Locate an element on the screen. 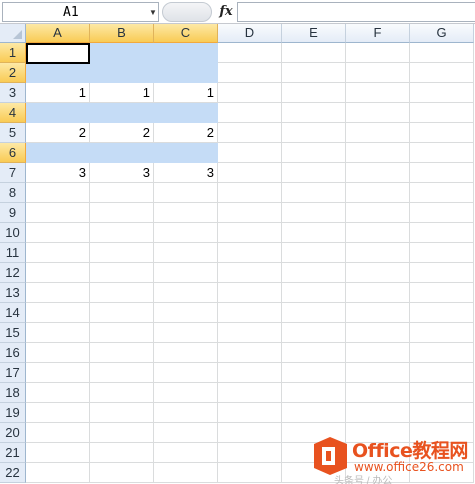 The image size is (475, 484). select-all-button is located at coordinates (13, 33).